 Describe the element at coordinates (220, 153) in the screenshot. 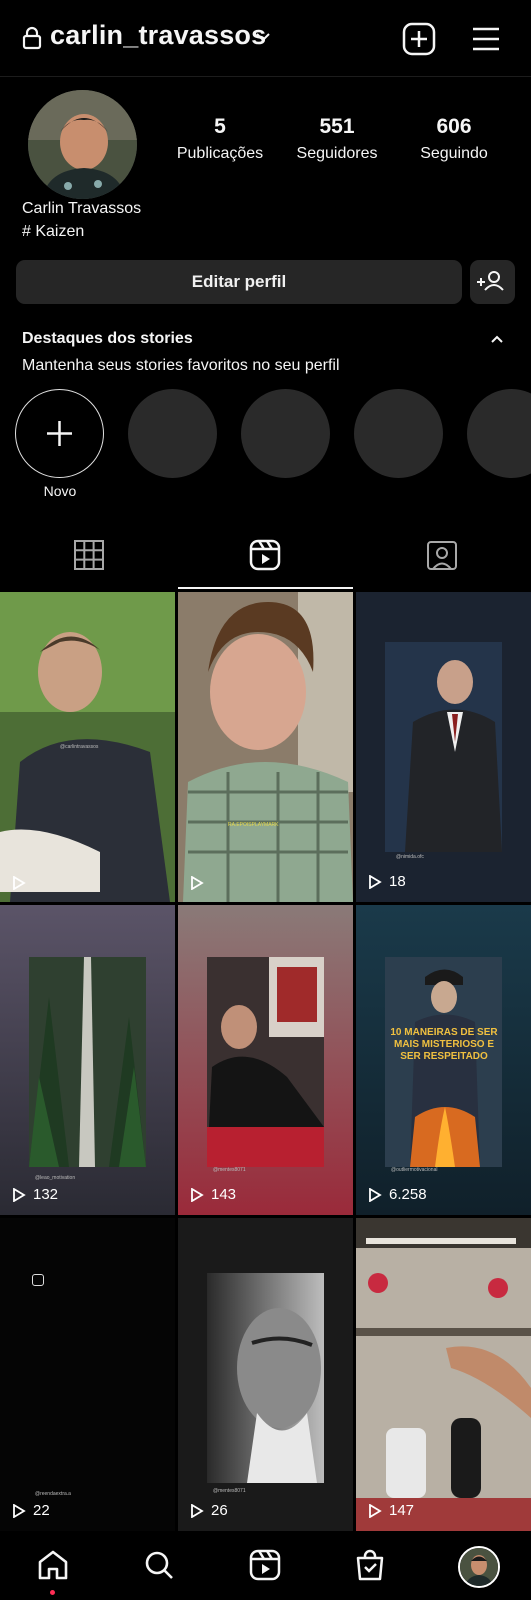

I see `posts-label: Publicações` at that location.